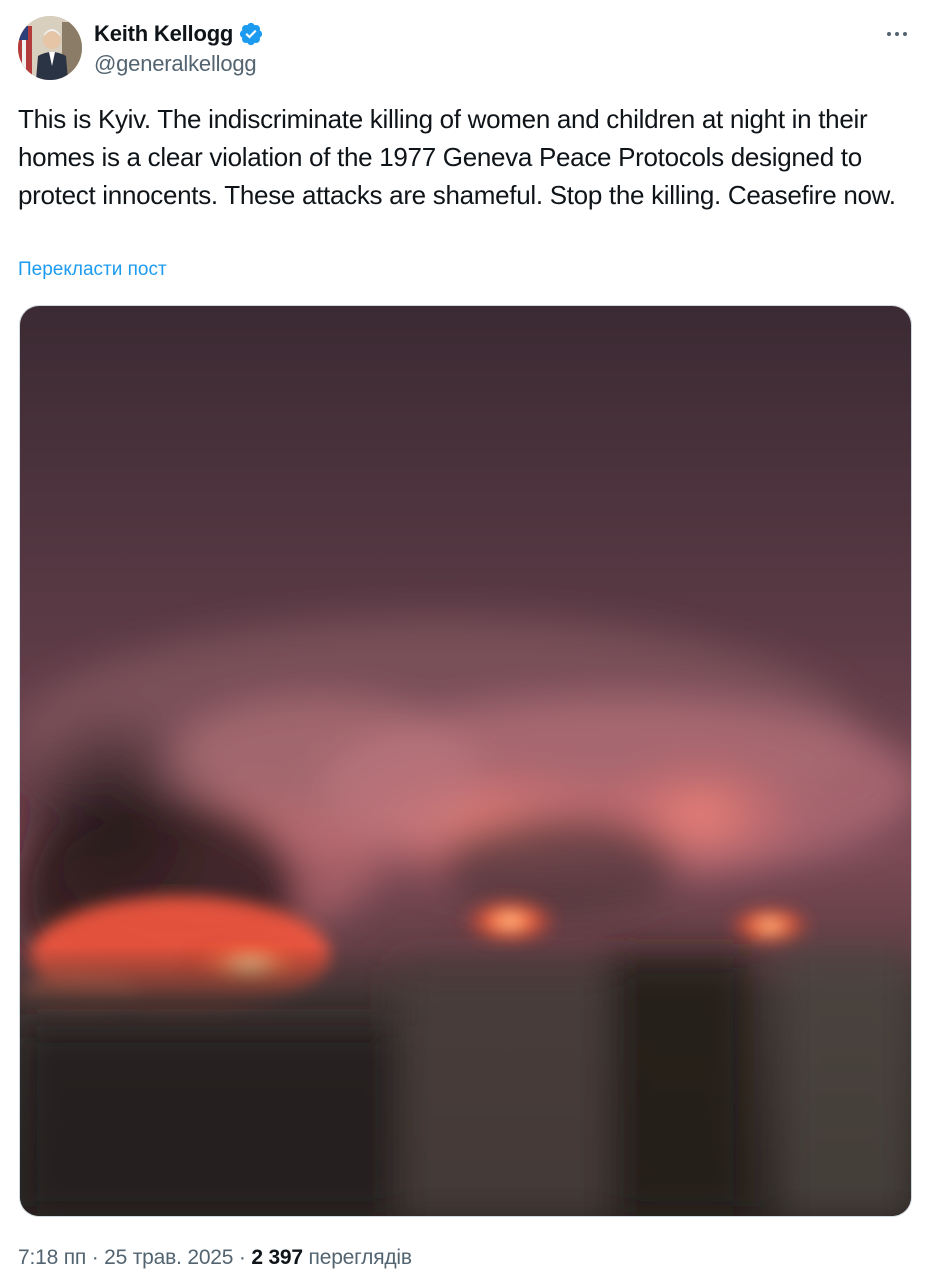  I want to click on views-count: 2 397, so click(277, 1257).